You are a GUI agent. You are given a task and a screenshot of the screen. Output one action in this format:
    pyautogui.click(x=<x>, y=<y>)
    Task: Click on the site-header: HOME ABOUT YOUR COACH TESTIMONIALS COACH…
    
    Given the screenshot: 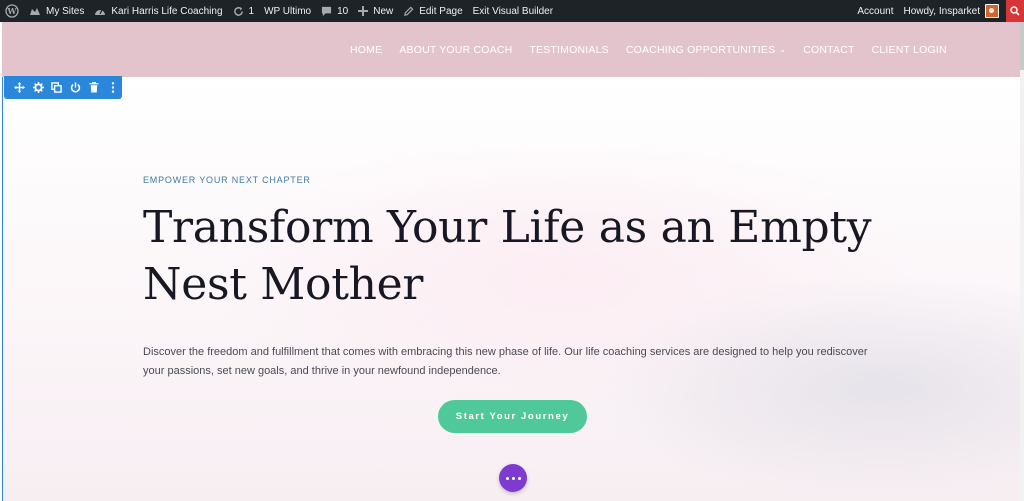 What is the action you would take?
    pyautogui.click(x=511, y=49)
    